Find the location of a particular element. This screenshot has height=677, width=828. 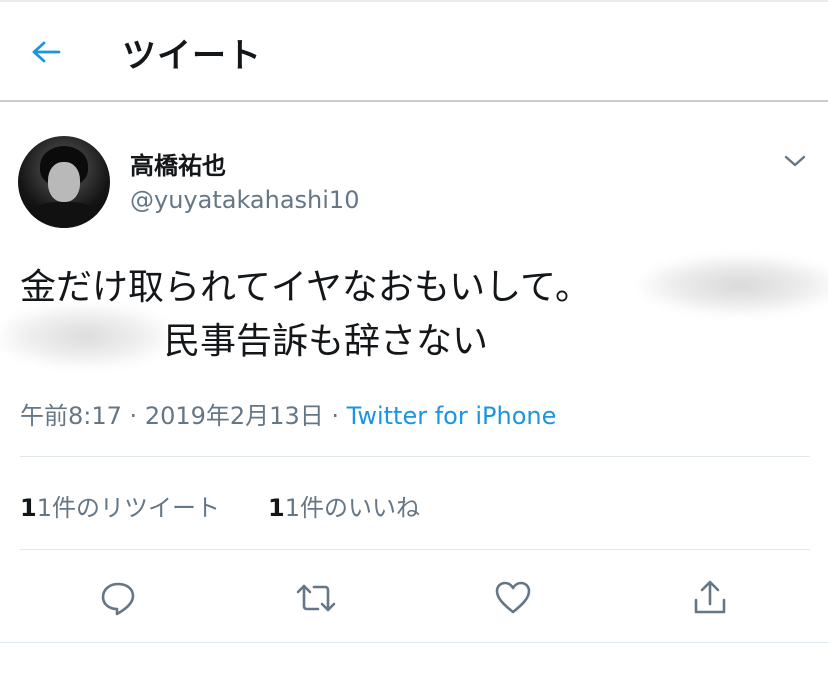

retweet-count-suffix: 1件の is located at coordinates (68, 508).